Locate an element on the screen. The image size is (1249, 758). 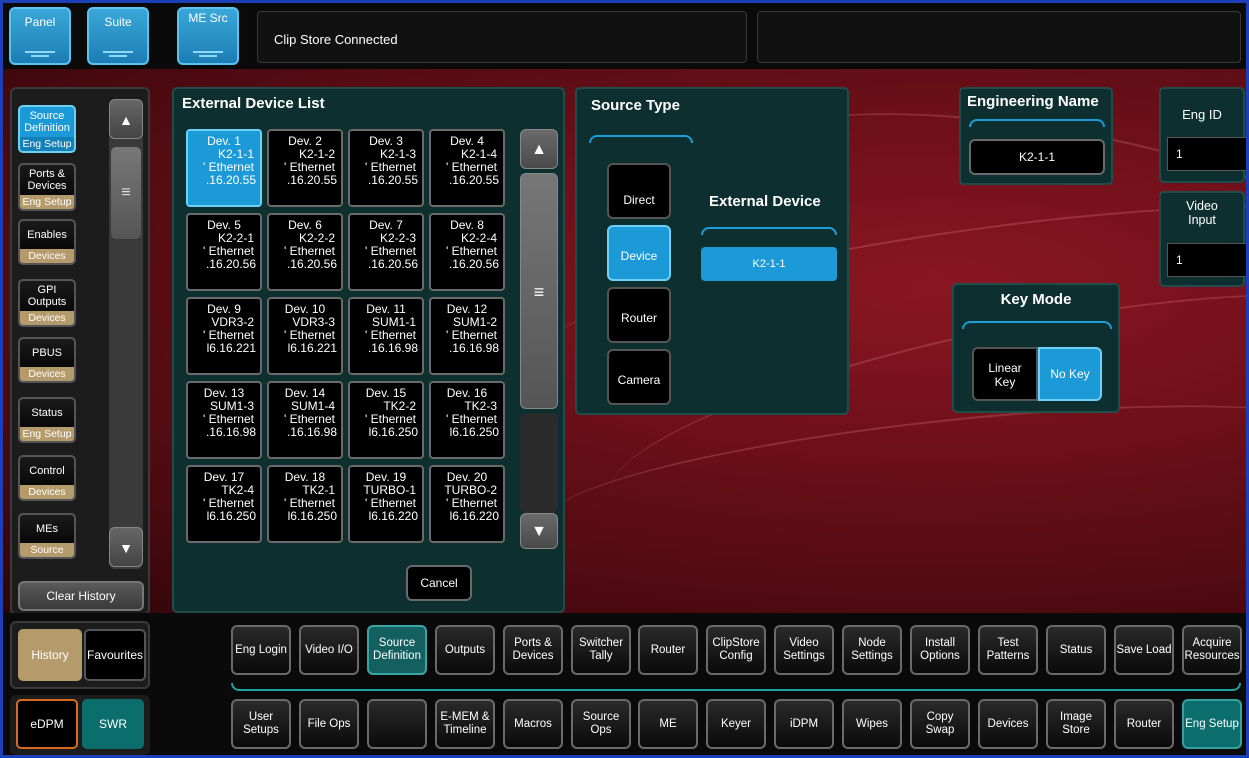
device-button: Dev. 2 K2-1-2 ' Ethernet .16.20.55 is located at coordinates (305, 168).